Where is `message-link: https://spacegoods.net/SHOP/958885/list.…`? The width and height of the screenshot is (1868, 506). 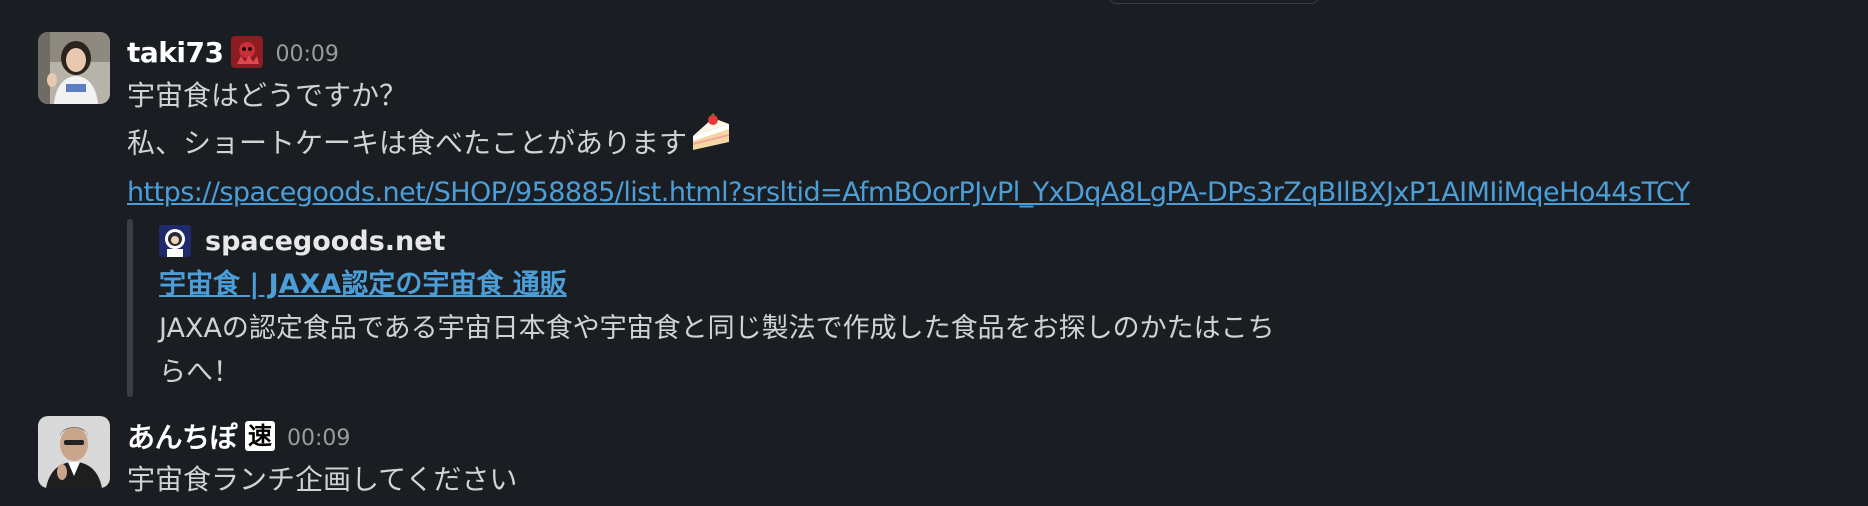
message-link: https://spacegoods.net/SHOP/958885/list.… is located at coordinates (987, 193).